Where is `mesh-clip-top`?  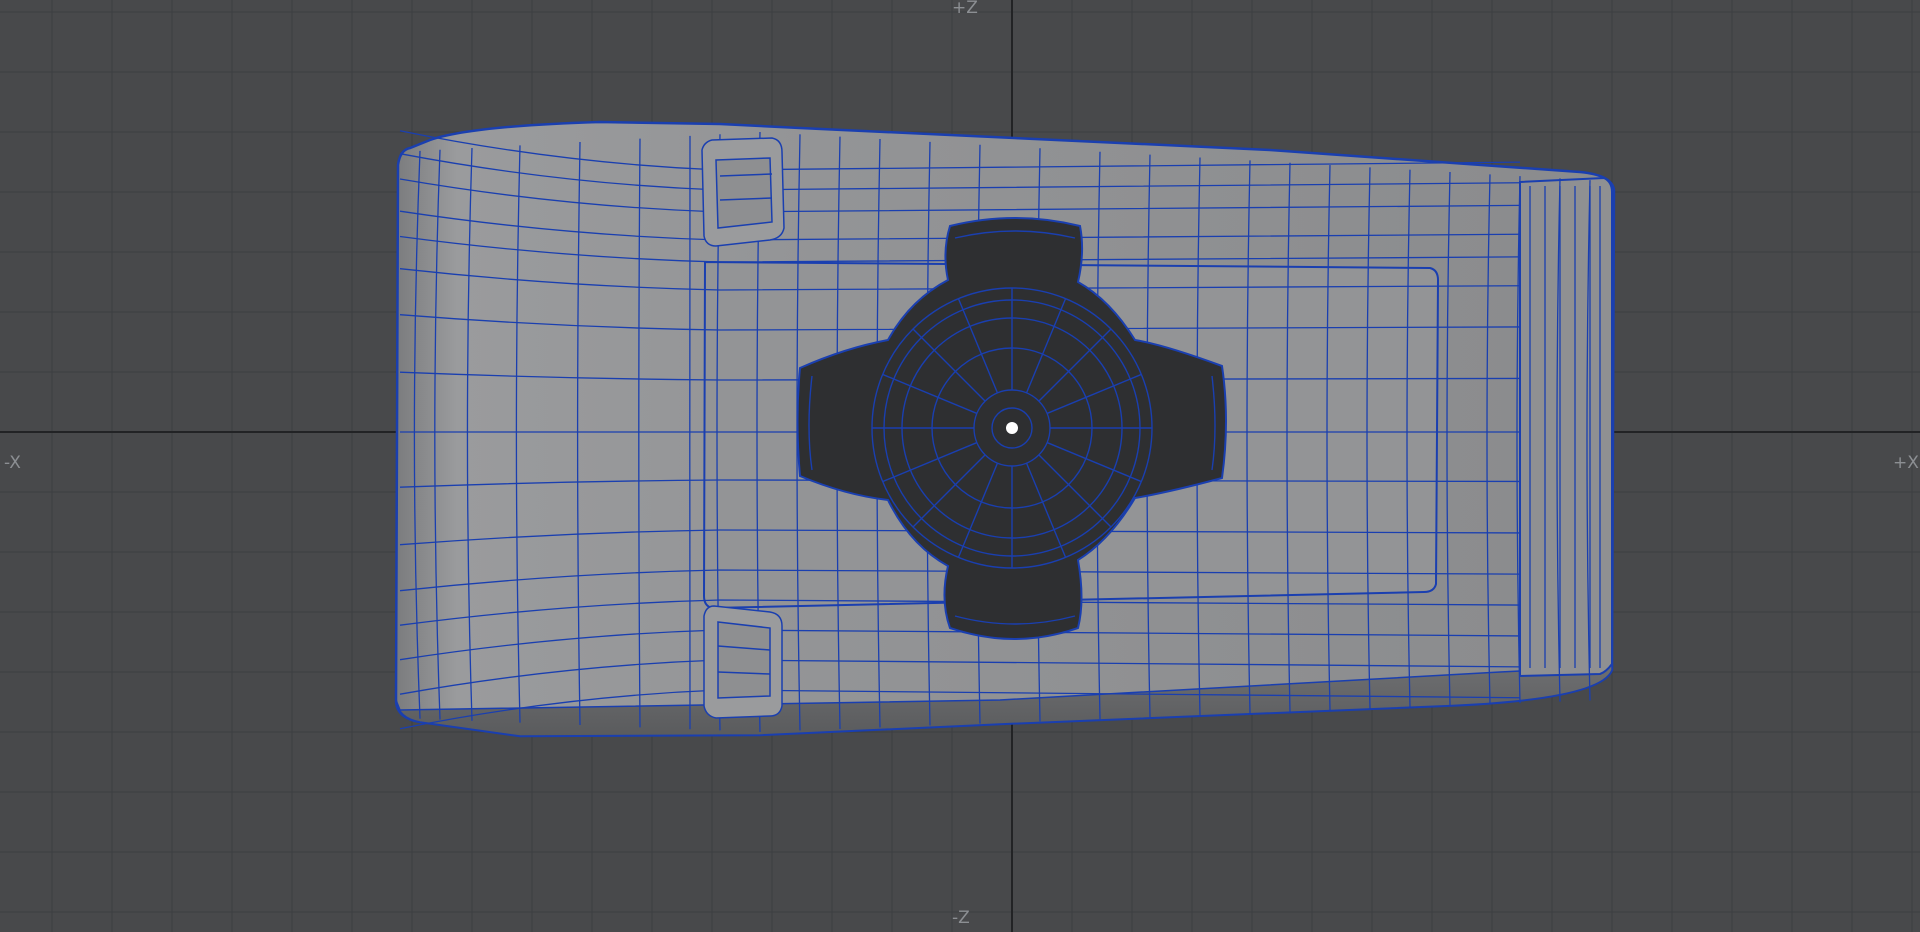 mesh-clip-top is located at coordinates (743, 192).